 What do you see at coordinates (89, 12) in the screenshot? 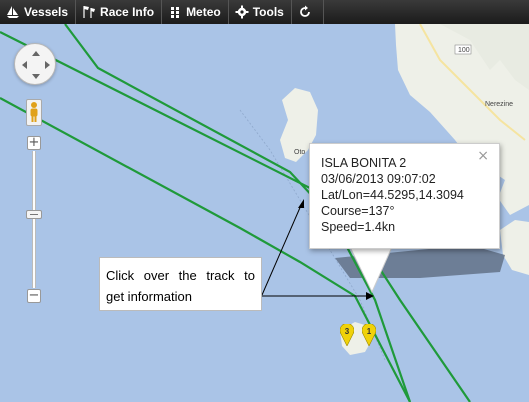
I see `flags-icon` at bounding box center [89, 12].